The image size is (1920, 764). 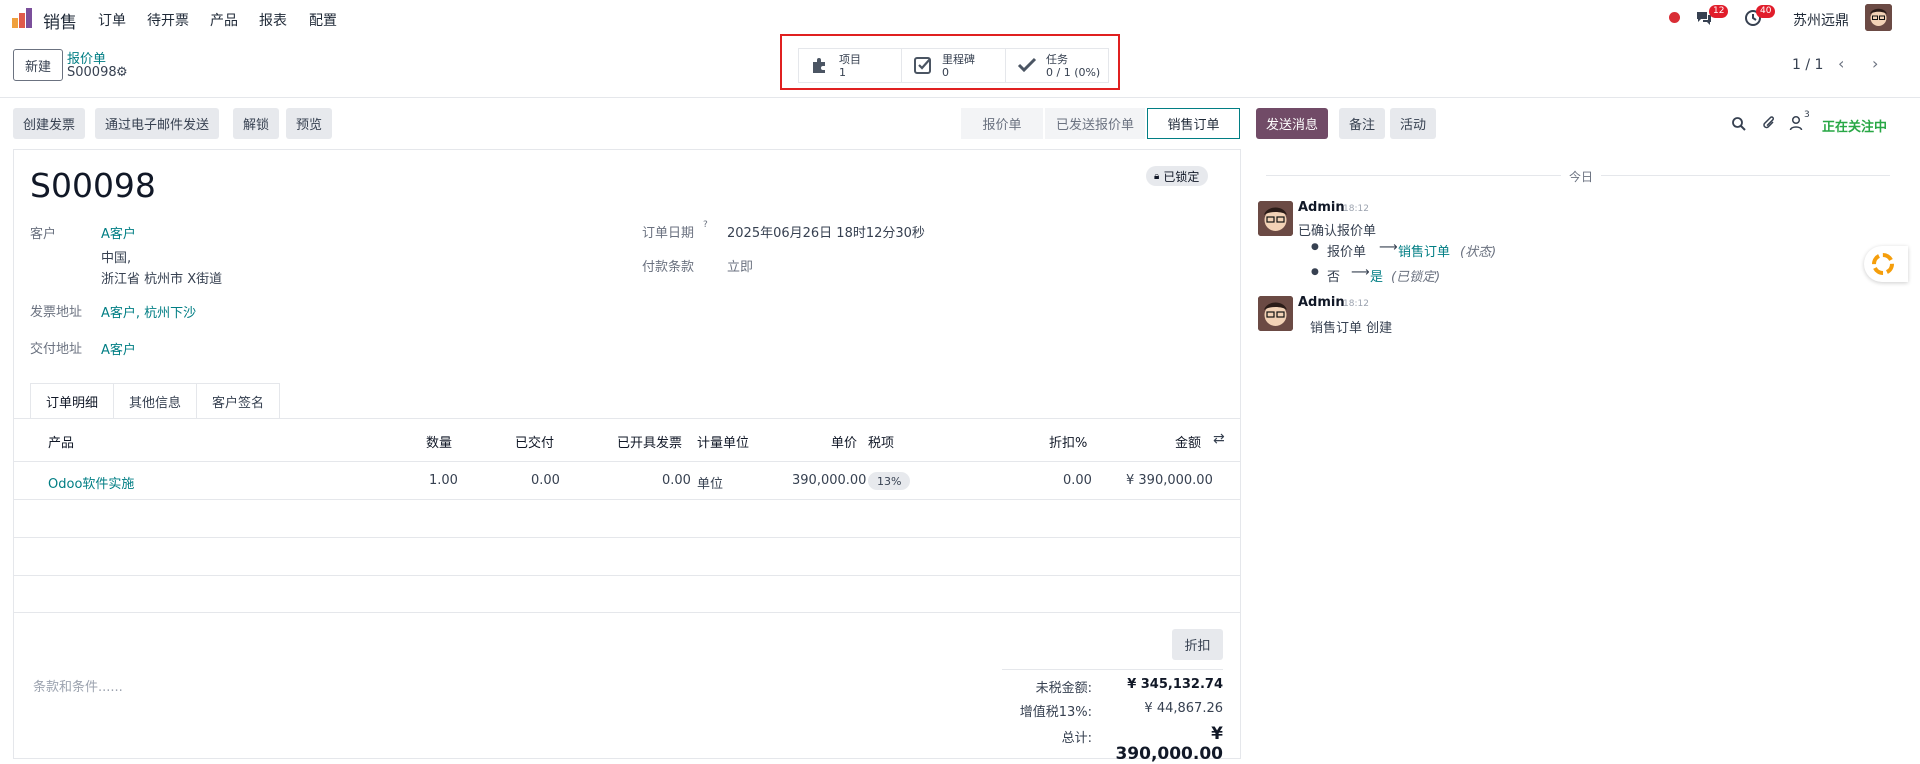 I want to click on discount-button: 折扣, so click(x=1197, y=644).